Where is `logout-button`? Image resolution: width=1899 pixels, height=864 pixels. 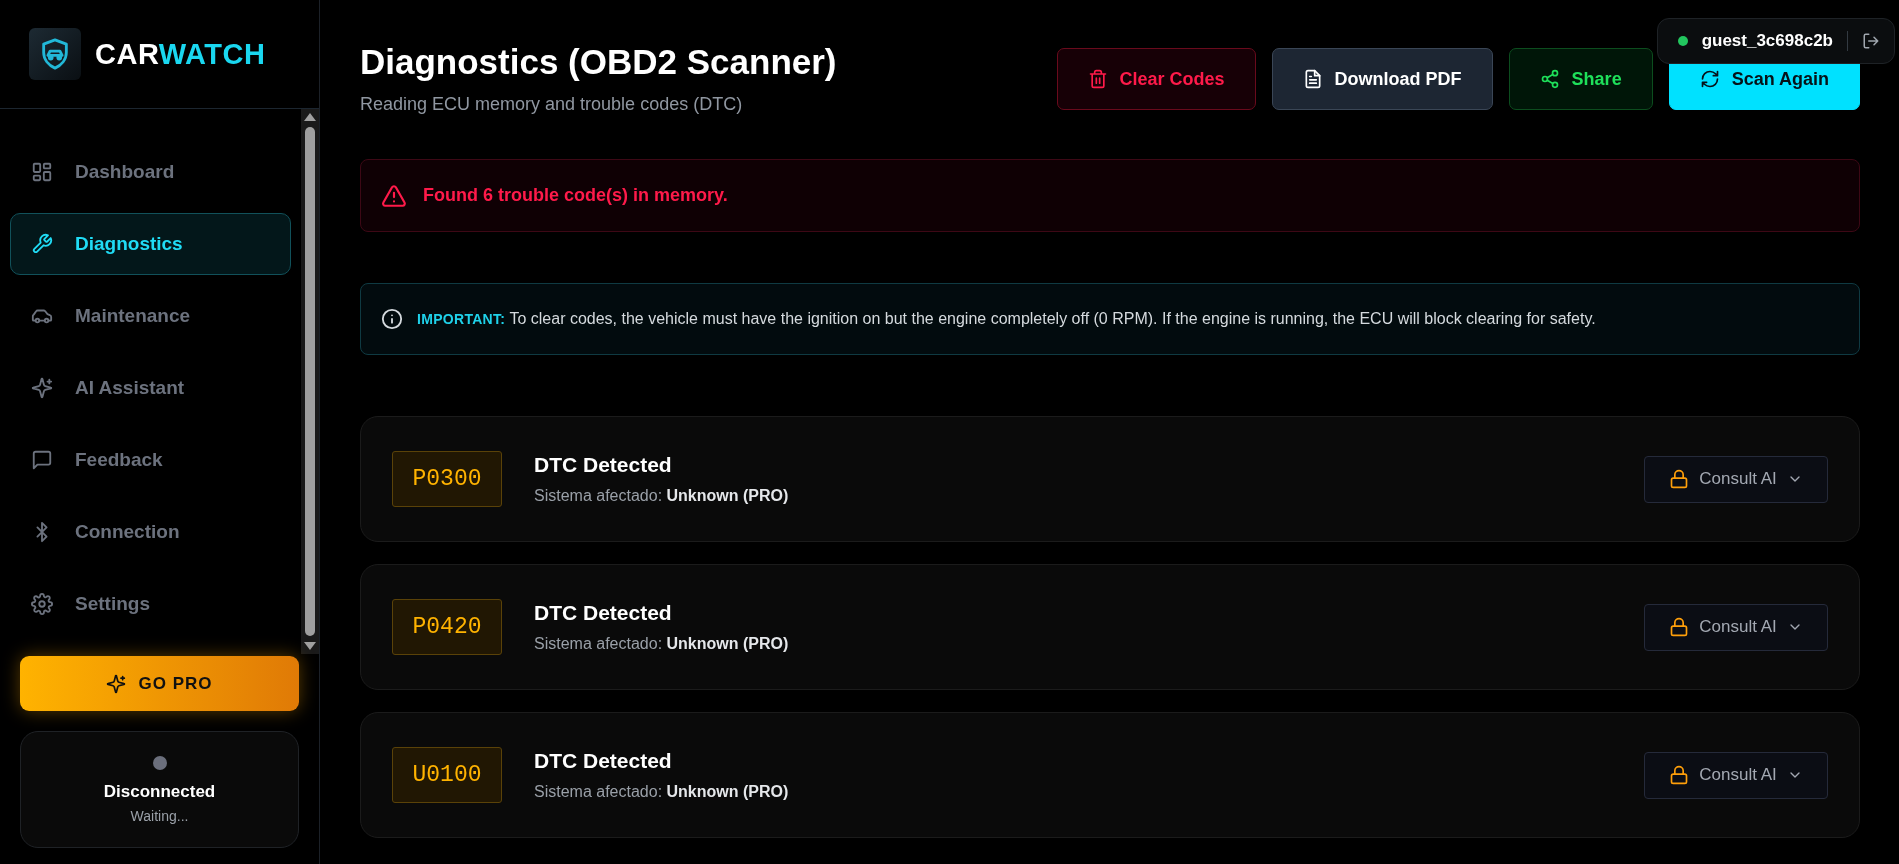
logout-button is located at coordinates (1871, 41).